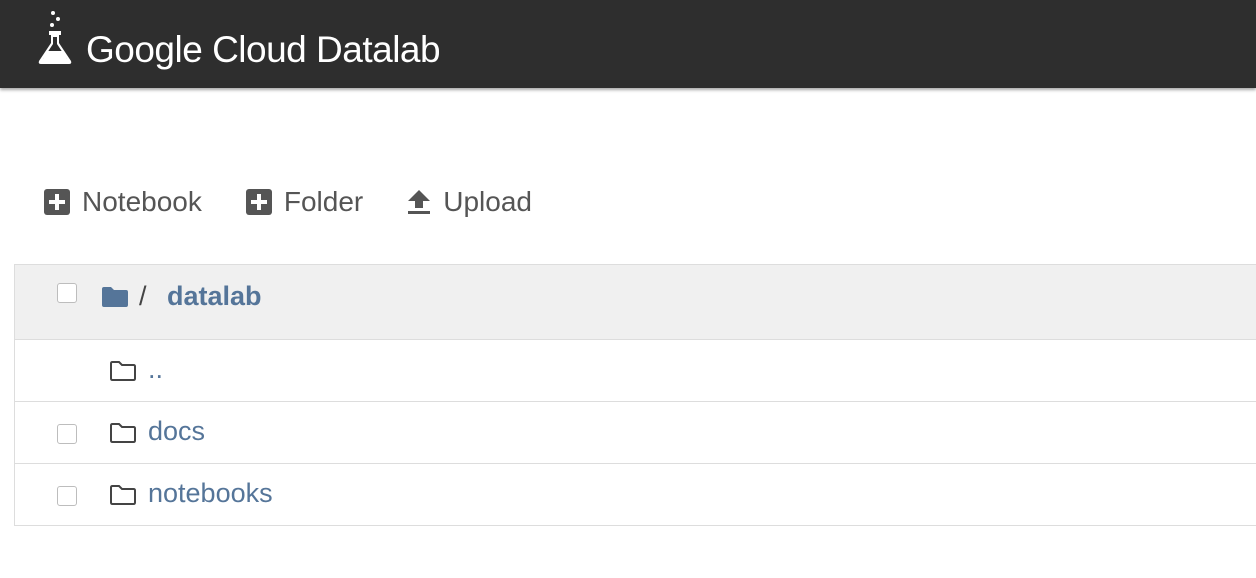 This screenshot has height=578, width=1256. I want to click on new-notebook-label: Notebook, so click(142, 201).